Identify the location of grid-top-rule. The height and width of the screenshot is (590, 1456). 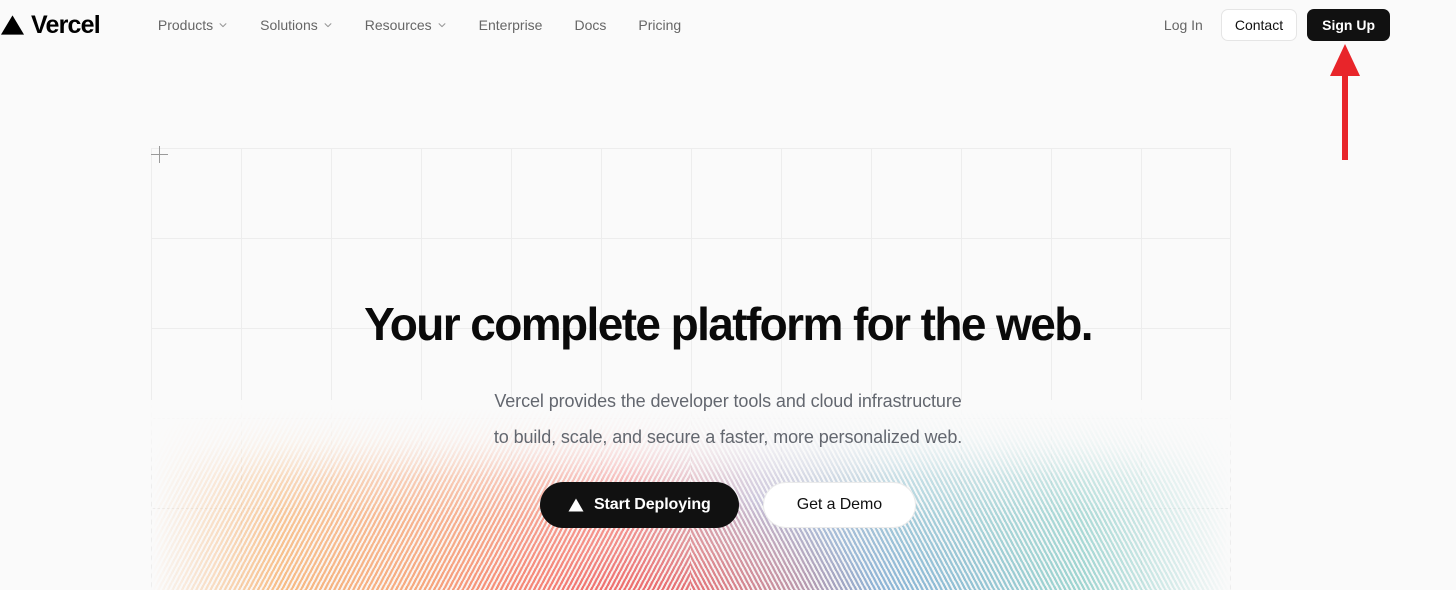
(691, 148).